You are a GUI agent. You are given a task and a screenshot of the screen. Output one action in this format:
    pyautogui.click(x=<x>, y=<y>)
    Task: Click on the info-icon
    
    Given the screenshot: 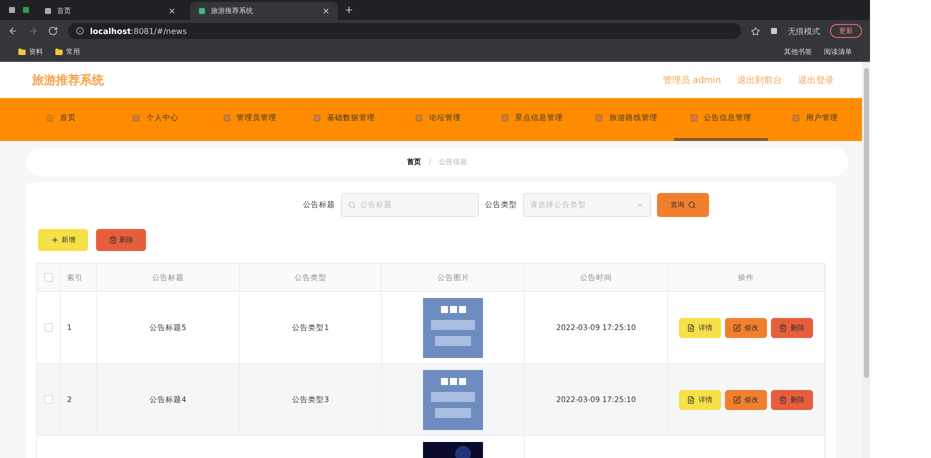 What is the action you would take?
    pyautogui.click(x=80, y=31)
    